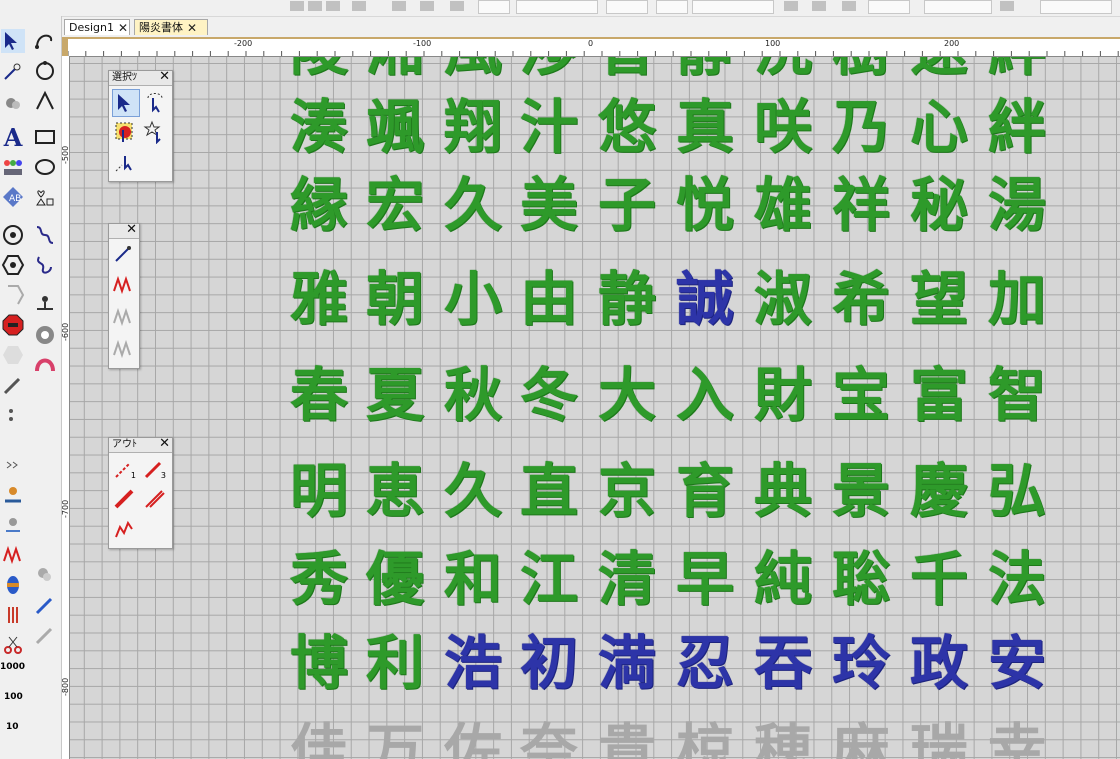 This screenshot has width=1120, height=759. What do you see at coordinates (125, 529) in the screenshot?
I see `zigzag-outline-icon` at bounding box center [125, 529].